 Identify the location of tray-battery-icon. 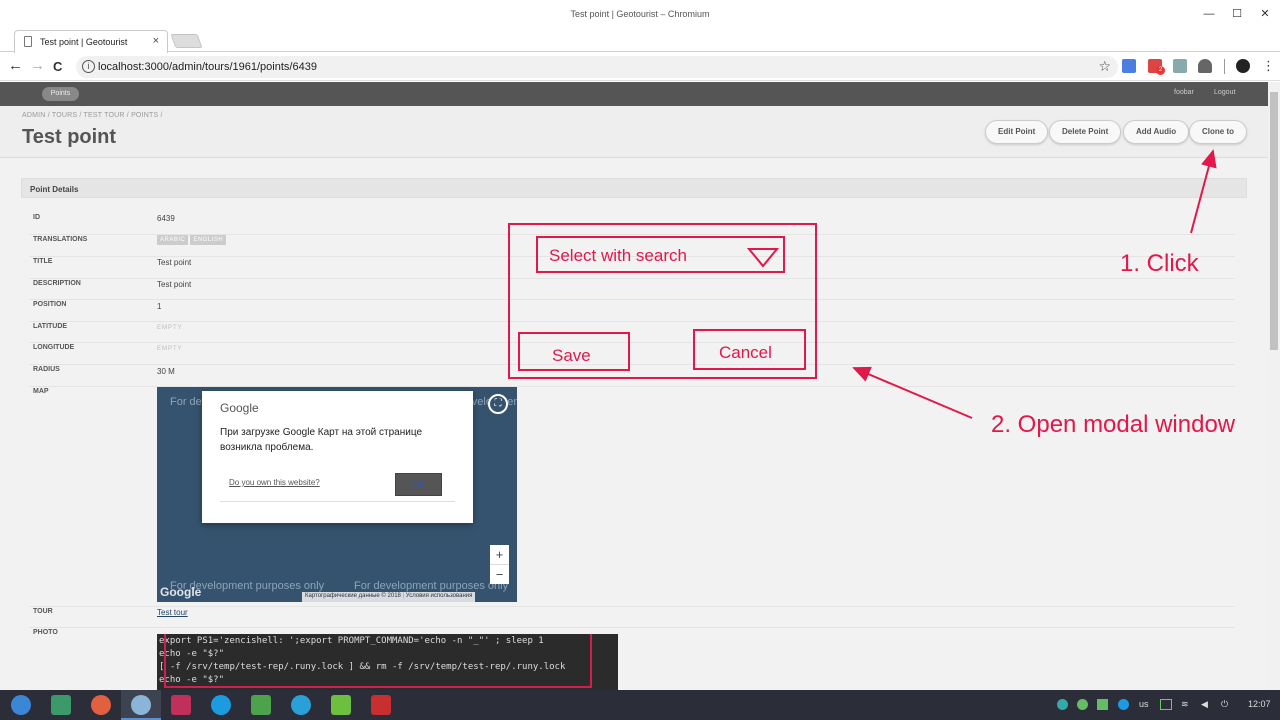
(1166, 704).